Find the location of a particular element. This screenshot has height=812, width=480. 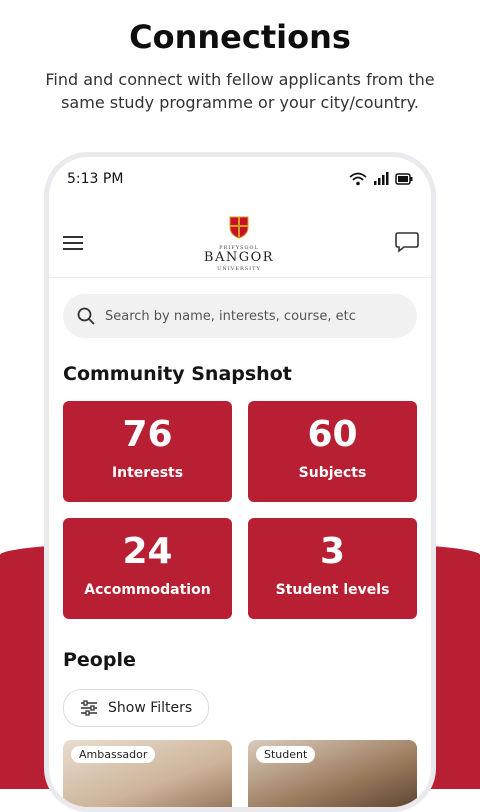

person-card-student: Student is located at coordinates (332, 773).